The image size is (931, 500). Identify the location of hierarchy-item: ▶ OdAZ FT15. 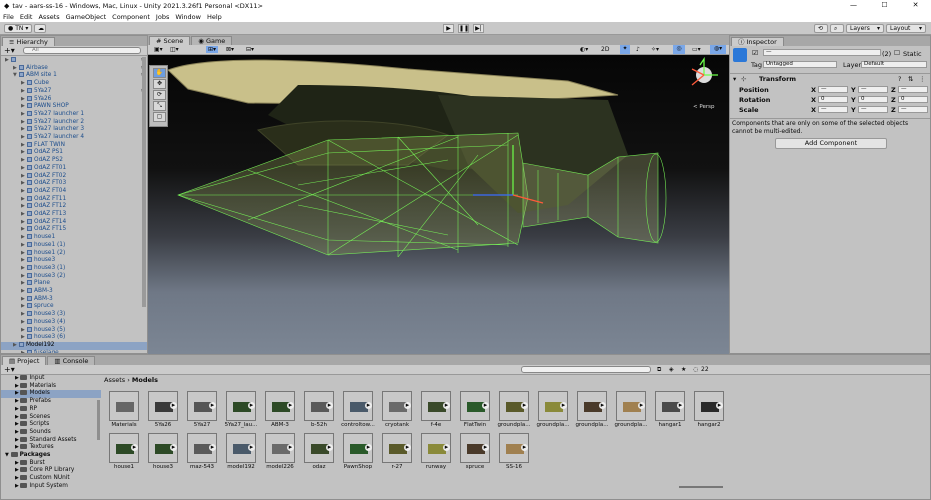
(74, 230).